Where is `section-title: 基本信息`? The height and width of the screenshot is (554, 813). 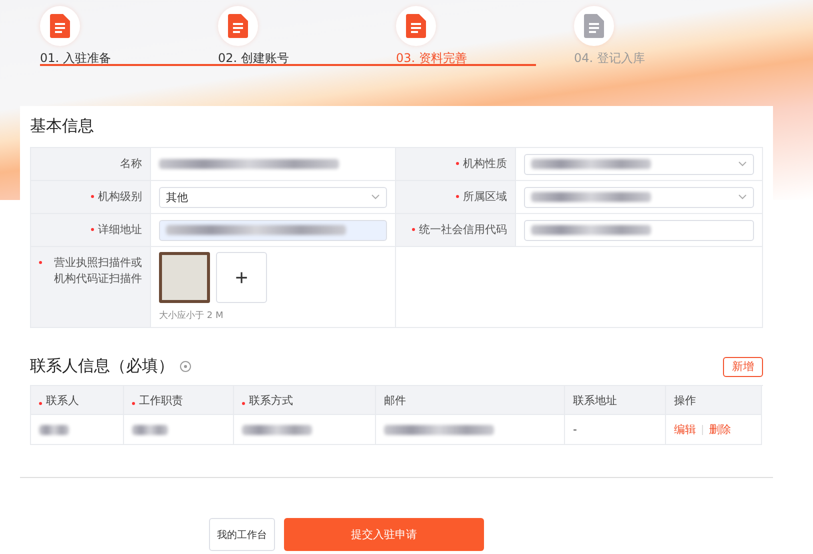
section-title: 基本信息 is located at coordinates (62, 126).